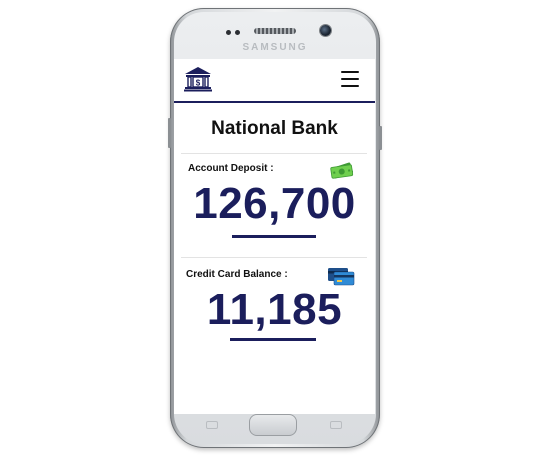 This screenshot has width=547, height=456. Describe the element at coordinates (275, 47) in the screenshot. I see `brand-logo: SAMSUNG` at that location.